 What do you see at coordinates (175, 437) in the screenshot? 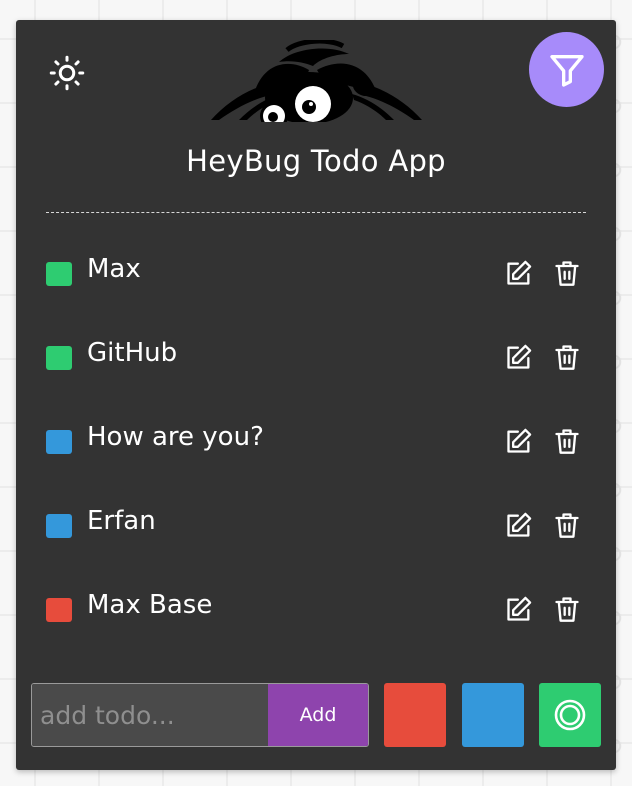
I see `todo-text: How are you?` at bounding box center [175, 437].